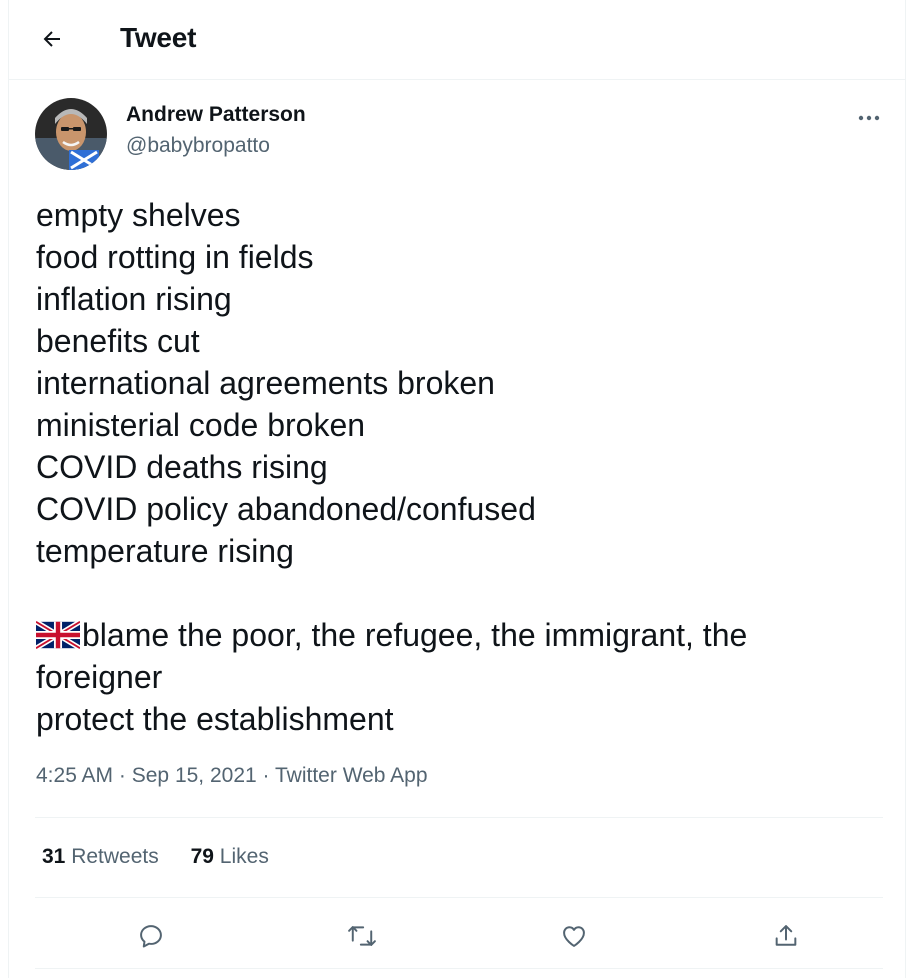 Image resolution: width=908 pixels, height=978 pixels. What do you see at coordinates (459, 936) in the screenshot?
I see `tweet-actions` at bounding box center [459, 936].